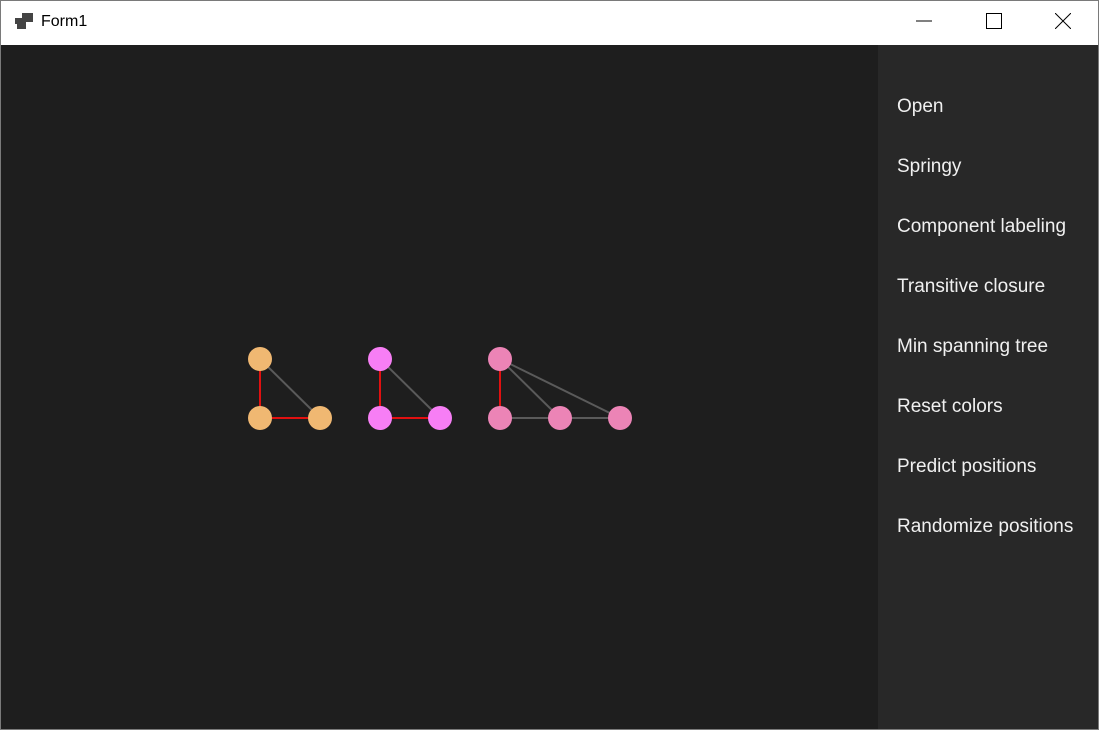 The width and height of the screenshot is (1099, 730). What do you see at coordinates (320, 418) in the screenshot?
I see `graph-node-a3` at bounding box center [320, 418].